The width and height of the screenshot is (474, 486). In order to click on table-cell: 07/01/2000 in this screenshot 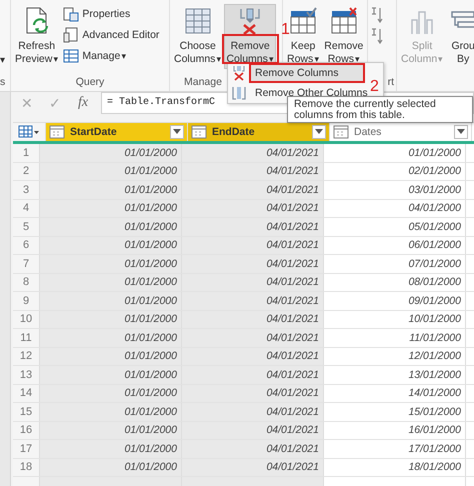, I will do `click(434, 264)`.